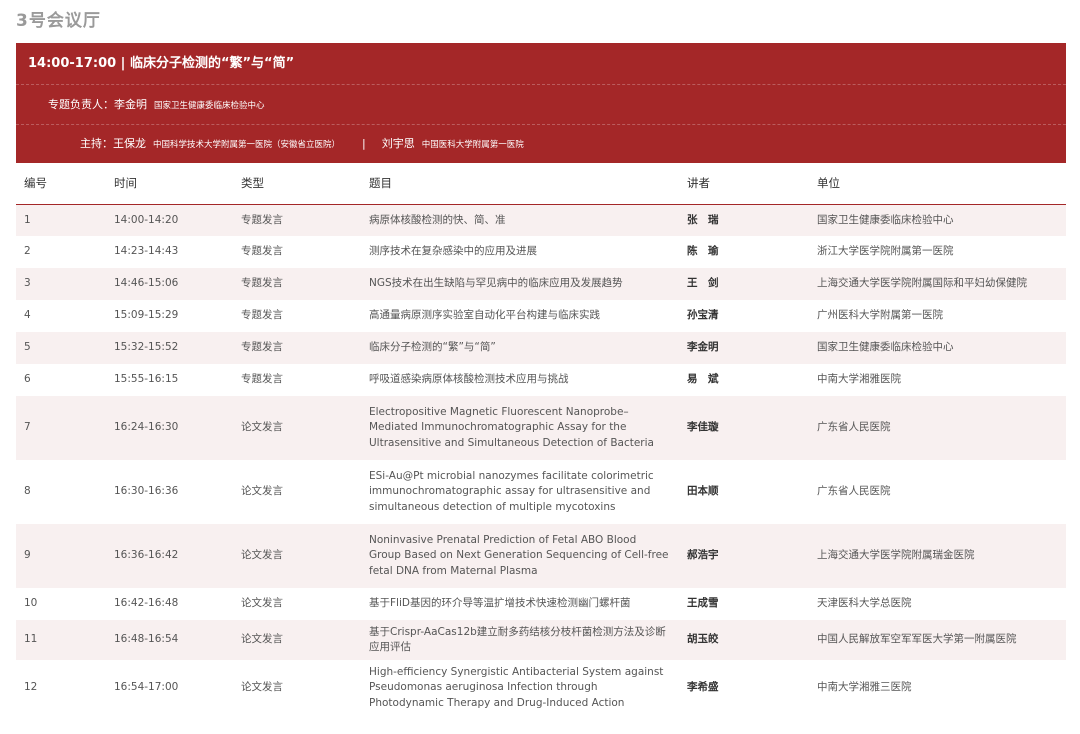 The height and width of the screenshot is (734, 1080). What do you see at coordinates (169, 640) in the screenshot?
I see `row-time: 16:48-16:54` at bounding box center [169, 640].